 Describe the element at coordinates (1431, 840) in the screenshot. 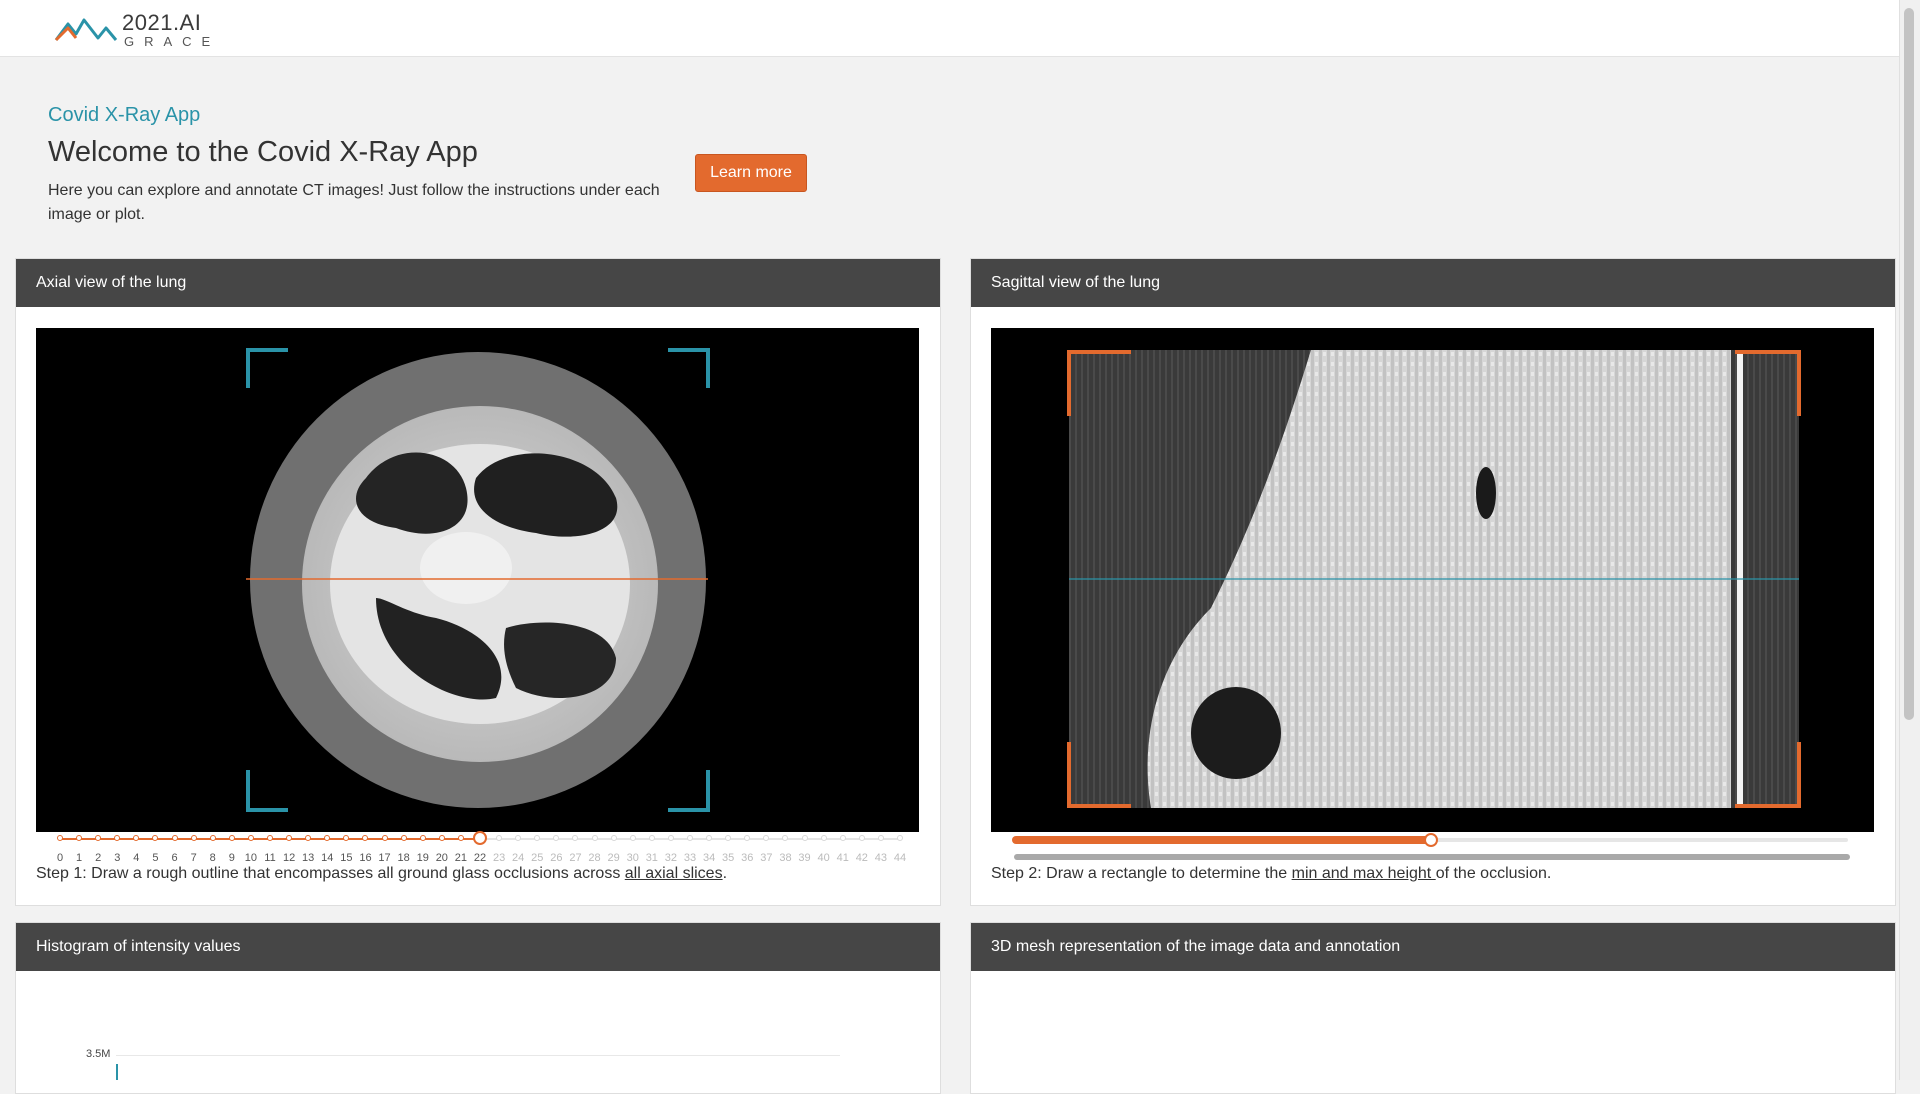

I see `sagittal-slider-handle` at that location.